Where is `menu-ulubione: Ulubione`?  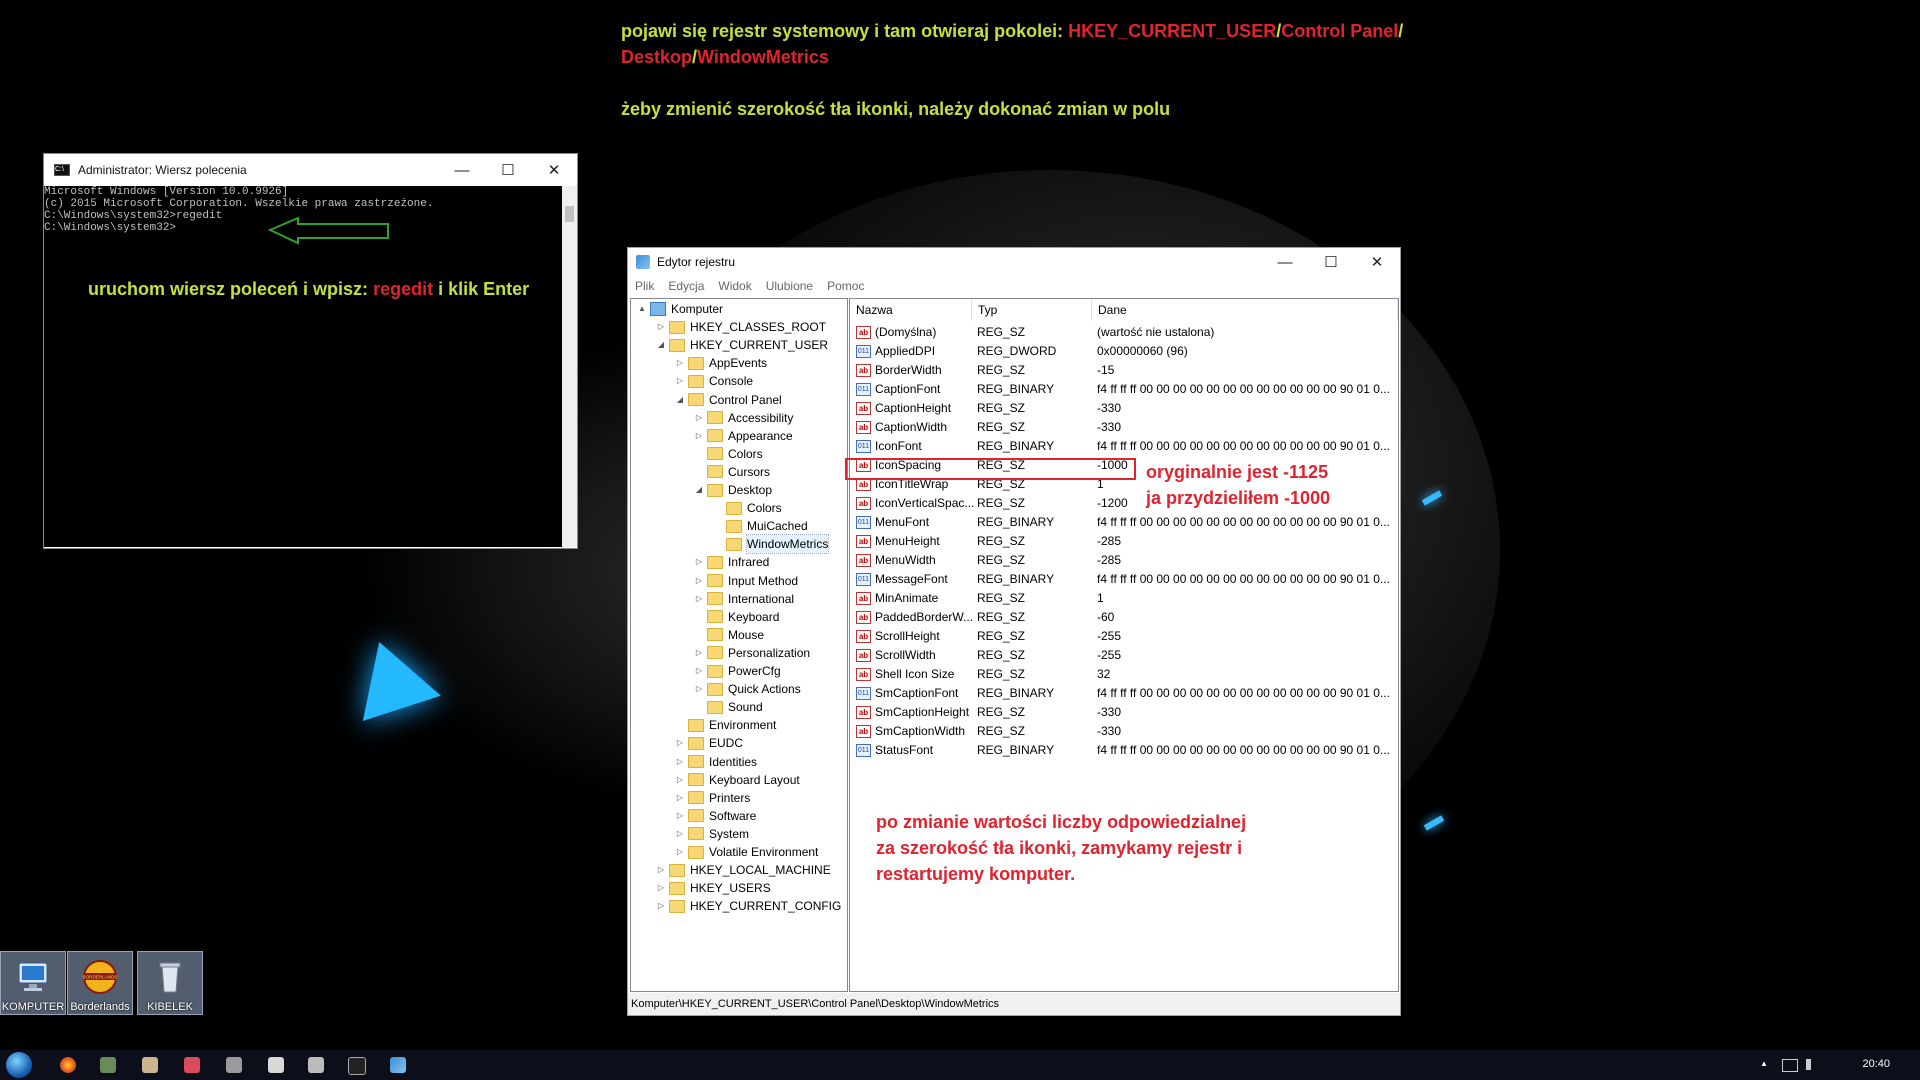 menu-ulubione: Ulubione is located at coordinates (789, 286).